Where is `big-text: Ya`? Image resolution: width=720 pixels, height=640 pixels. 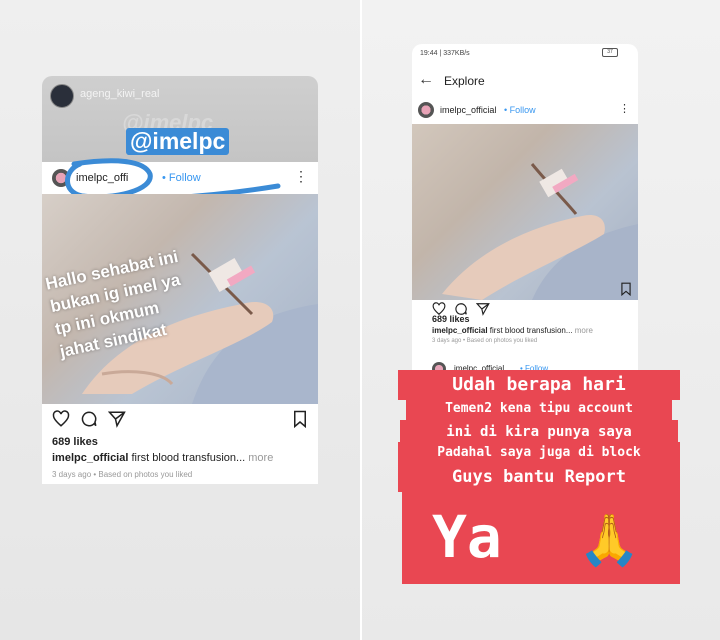 big-text: Ya is located at coordinates (467, 537).